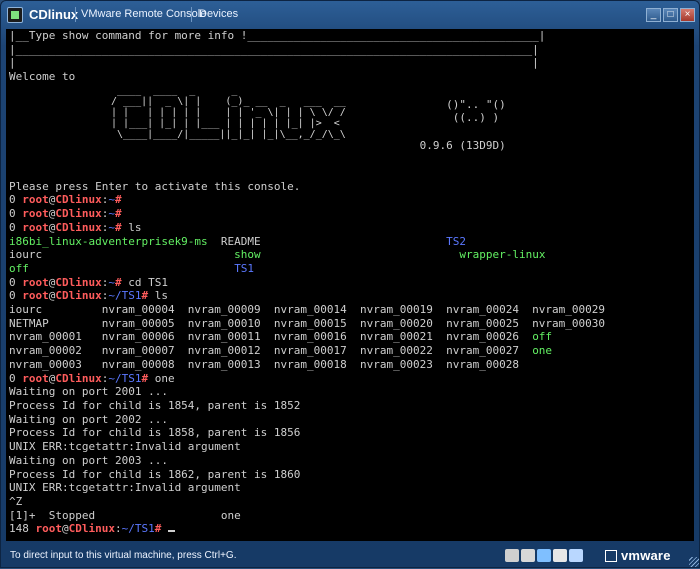 The width and height of the screenshot is (700, 569). What do you see at coordinates (54, 14) in the screenshot?
I see `window-title: CDlinux` at bounding box center [54, 14].